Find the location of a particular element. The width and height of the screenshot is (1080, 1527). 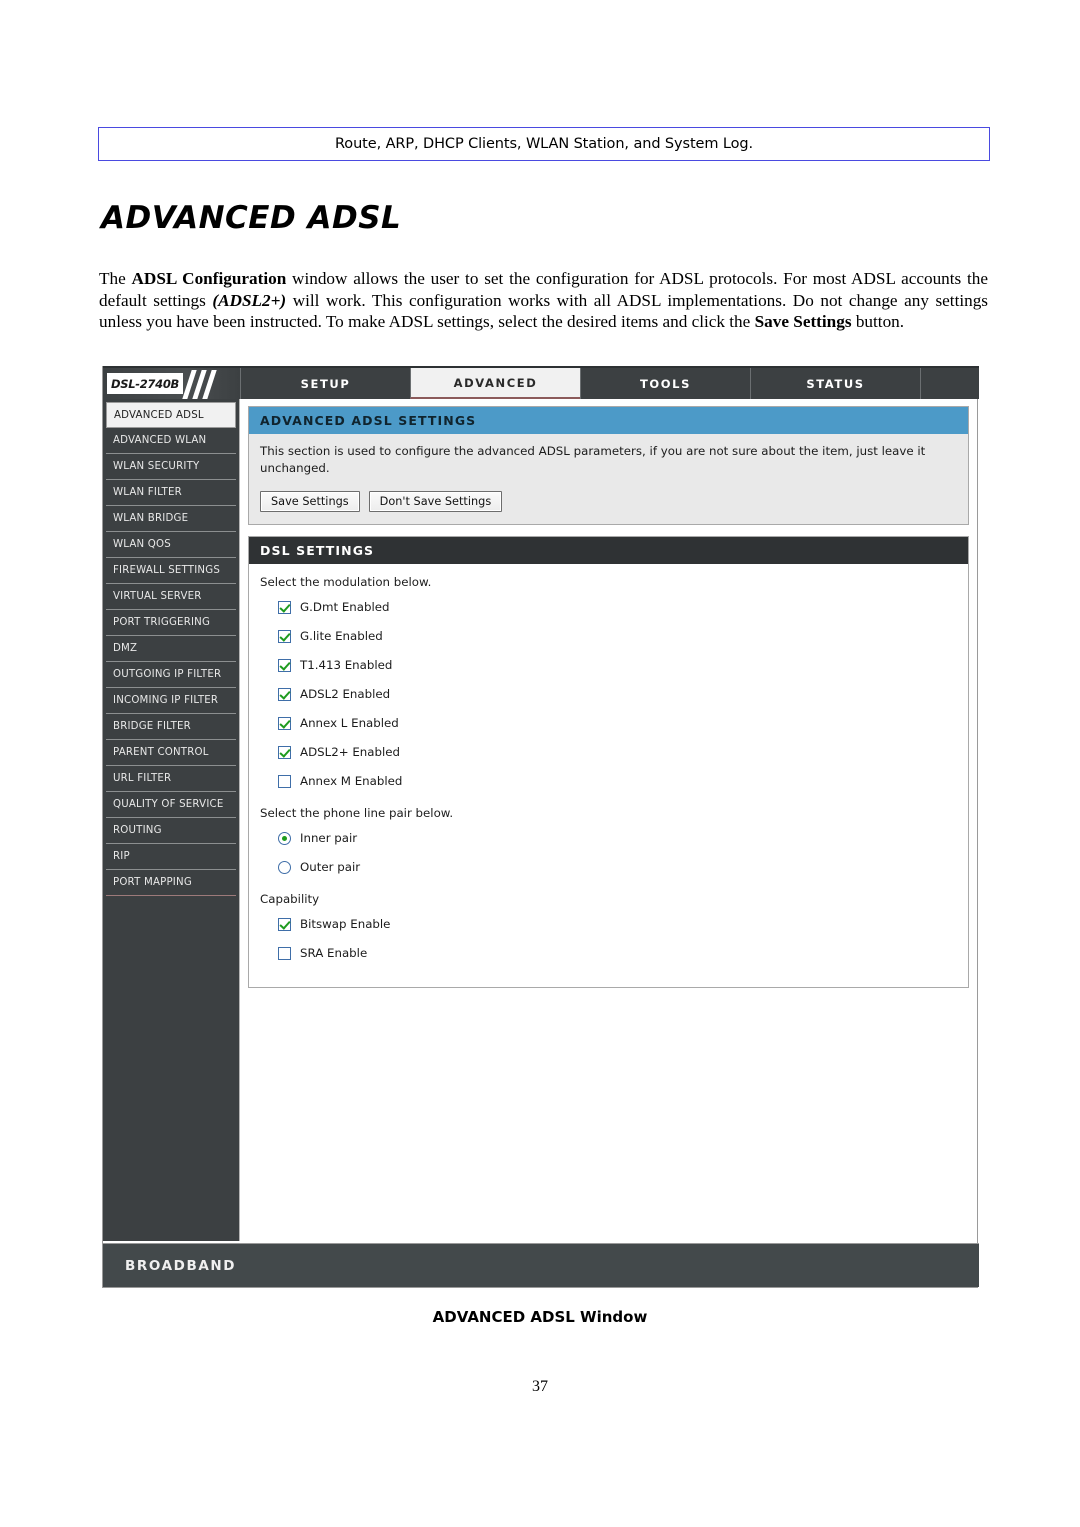

modulation-label: Select the modulation below. is located at coordinates (346, 582).